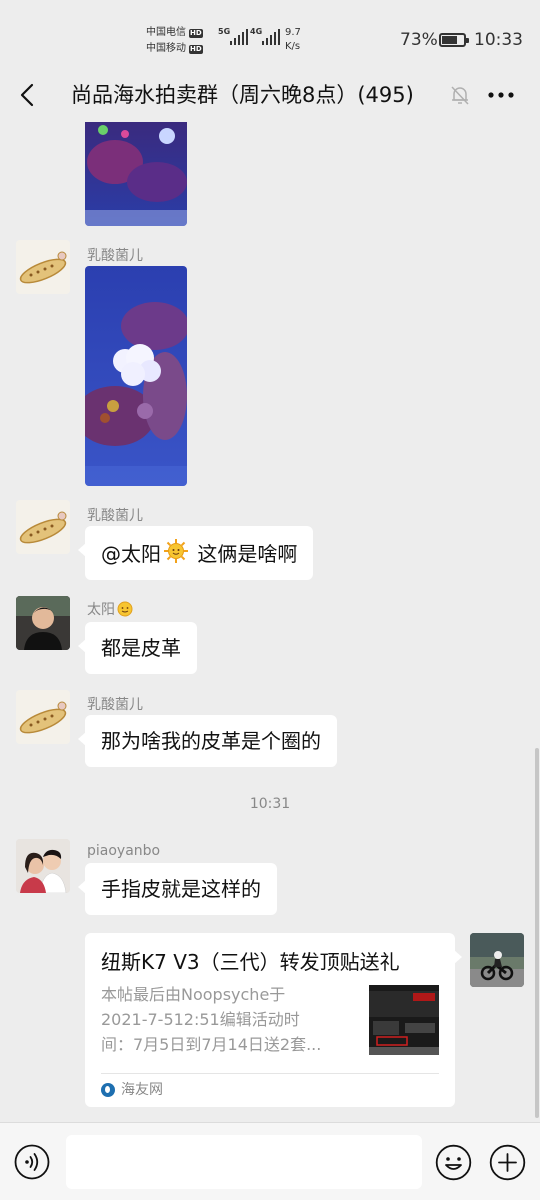  Describe the element at coordinates (211, 741) in the screenshot. I see `message-text: 那为啥我的皮革是个圈的` at that location.